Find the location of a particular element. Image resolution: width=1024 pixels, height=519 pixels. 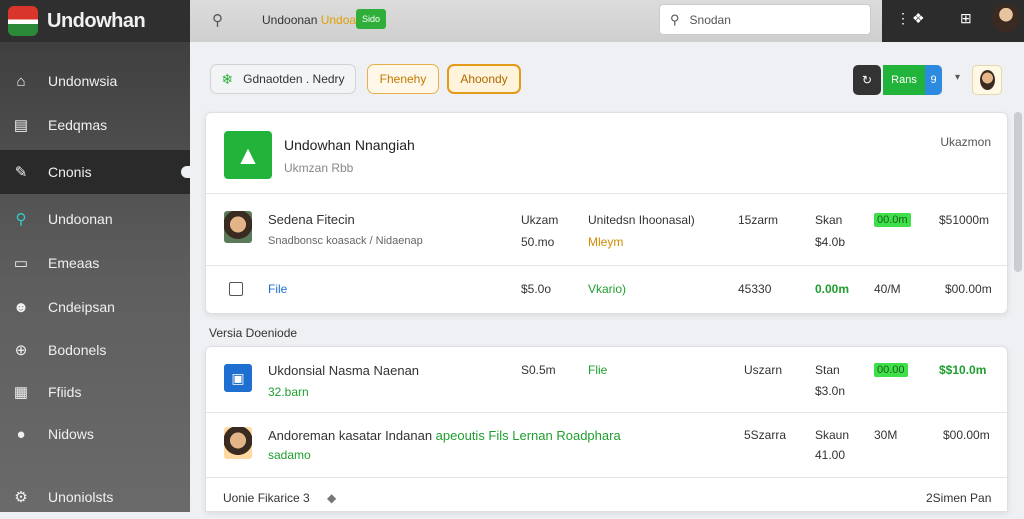

row-name: File is located at coordinates (277, 289).